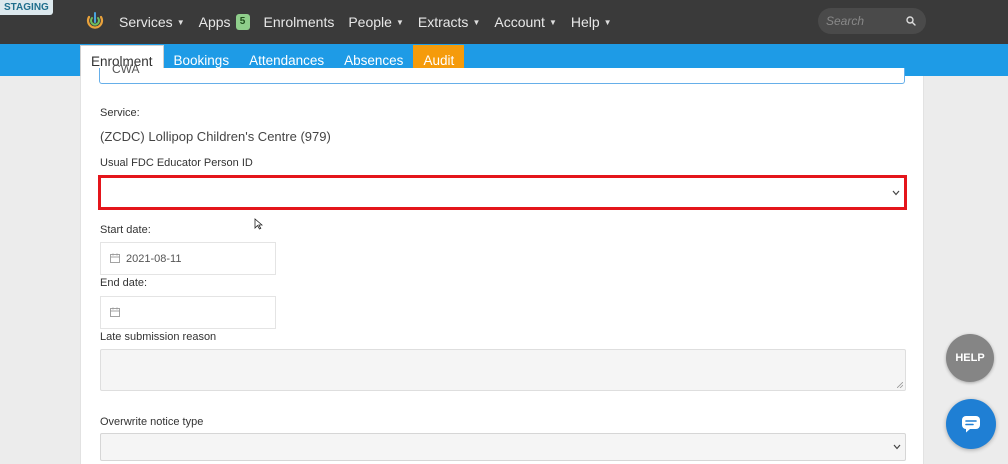 This screenshot has width=1008, height=464. Describe the element at coordinates (502, 192) in the screenshot. I see `educator-id-select` at that location.